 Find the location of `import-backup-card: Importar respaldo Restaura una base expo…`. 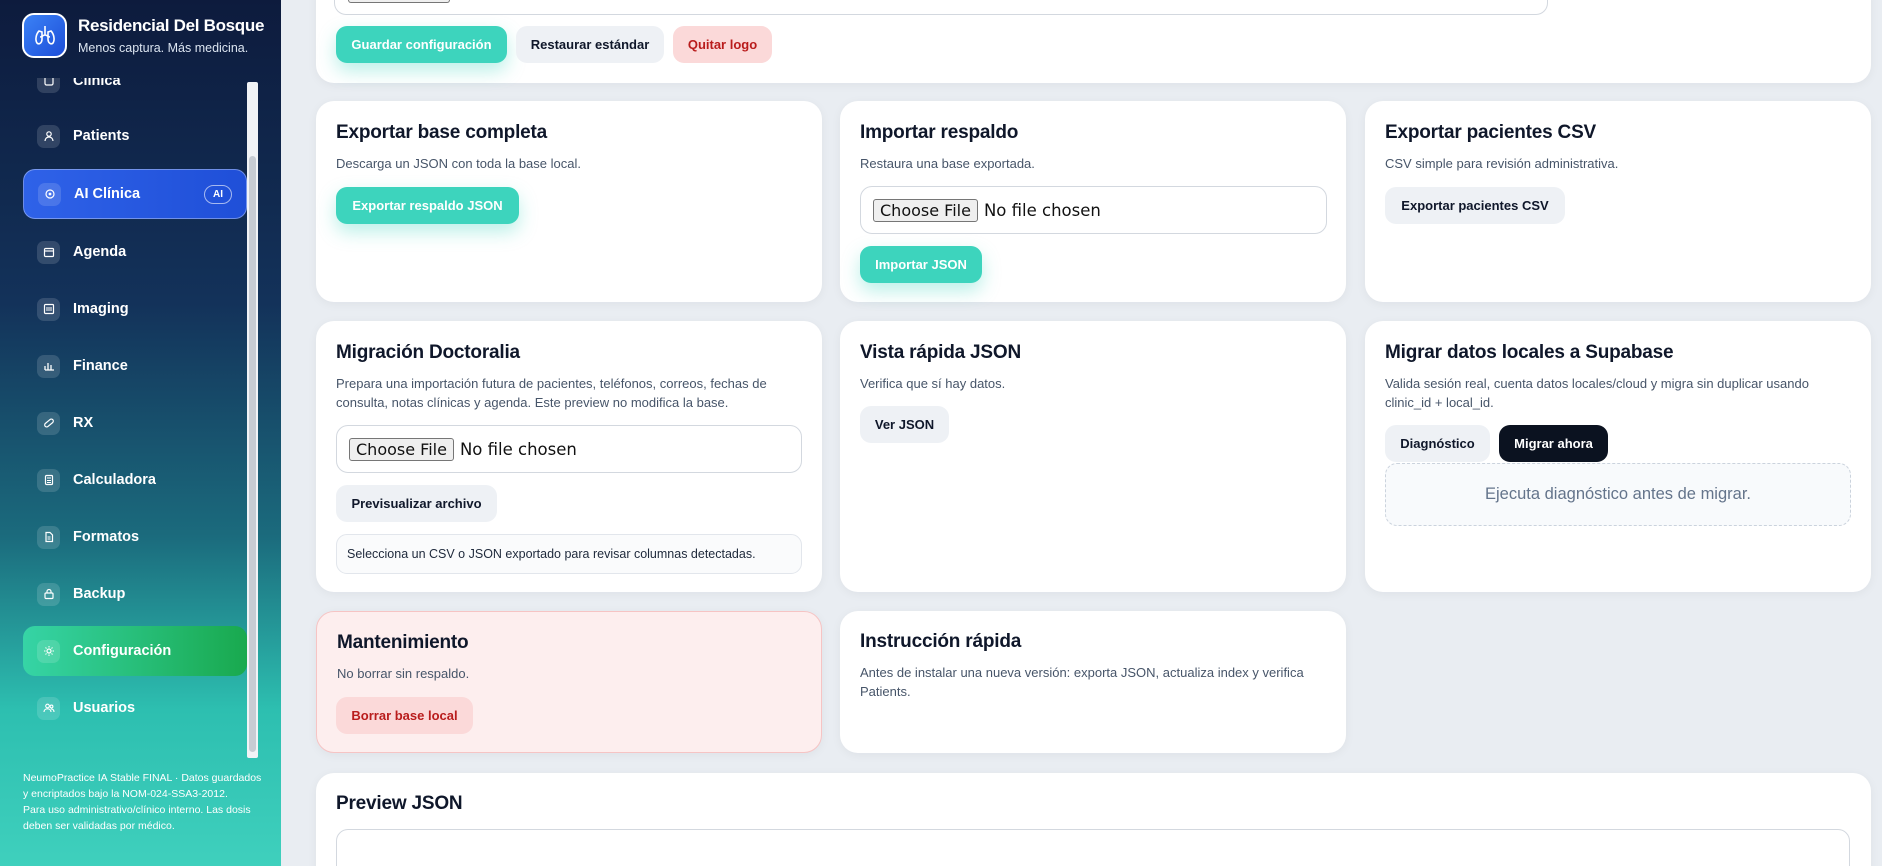

import-backup-card: Importar respaldo Restaura una base expo… is located at coordinates (1093, 201).